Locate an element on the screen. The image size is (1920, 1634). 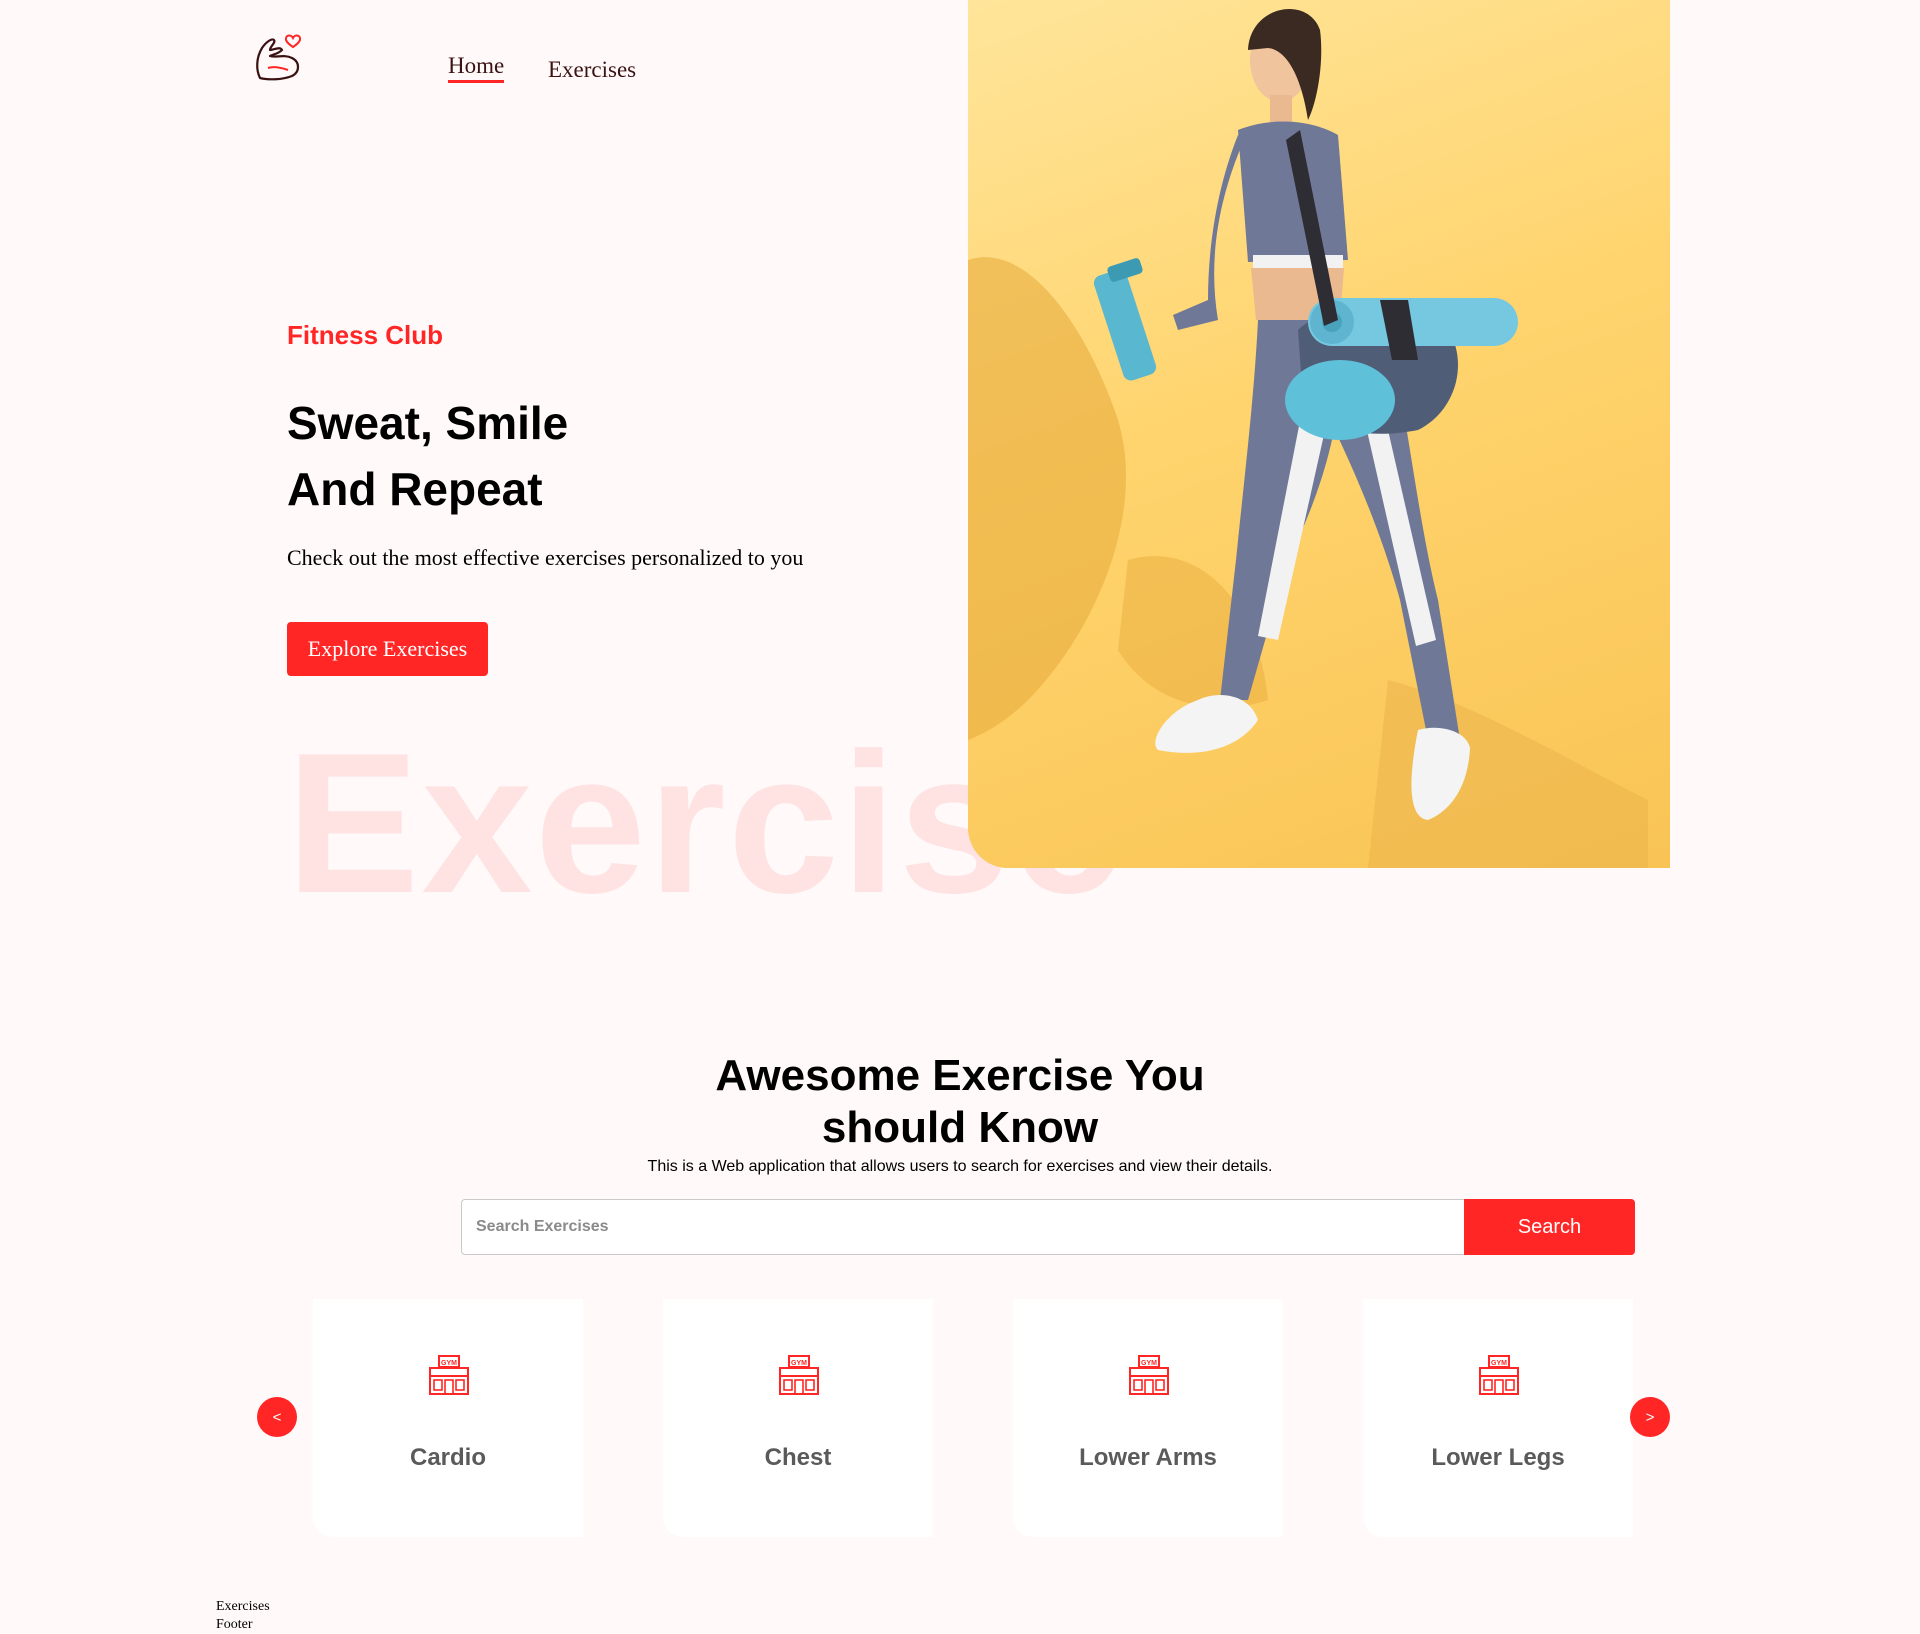
carousel-next-button: > is located at coordinates (1650, 1417).